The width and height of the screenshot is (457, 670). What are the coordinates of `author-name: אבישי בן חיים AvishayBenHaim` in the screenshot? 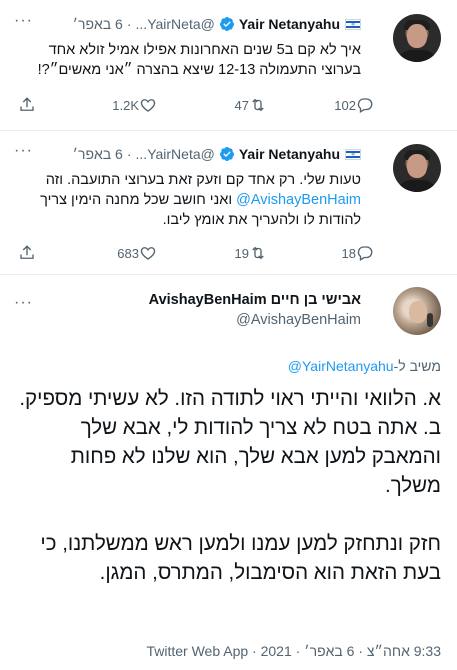 It's located at (255, 300).